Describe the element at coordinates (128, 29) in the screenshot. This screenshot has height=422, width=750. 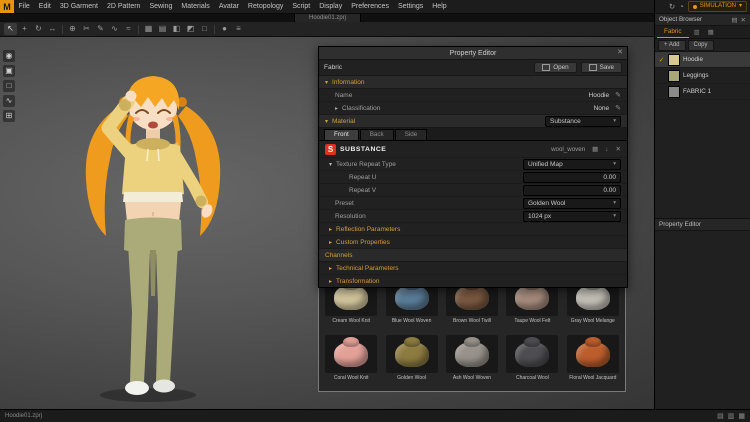
I see `segment-sewing-tool-icon: ≈` at that location.